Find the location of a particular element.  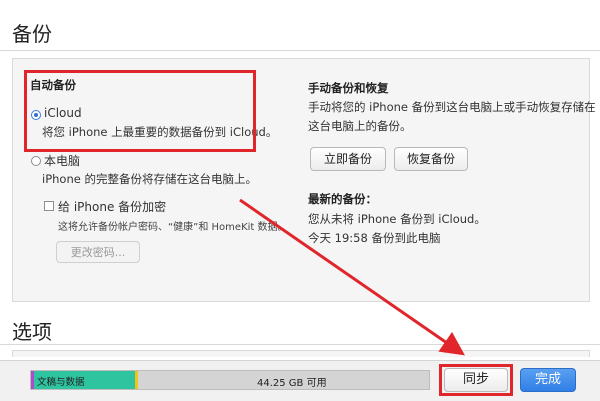

annotation-arrow-line is located at coordinates (352, 277).